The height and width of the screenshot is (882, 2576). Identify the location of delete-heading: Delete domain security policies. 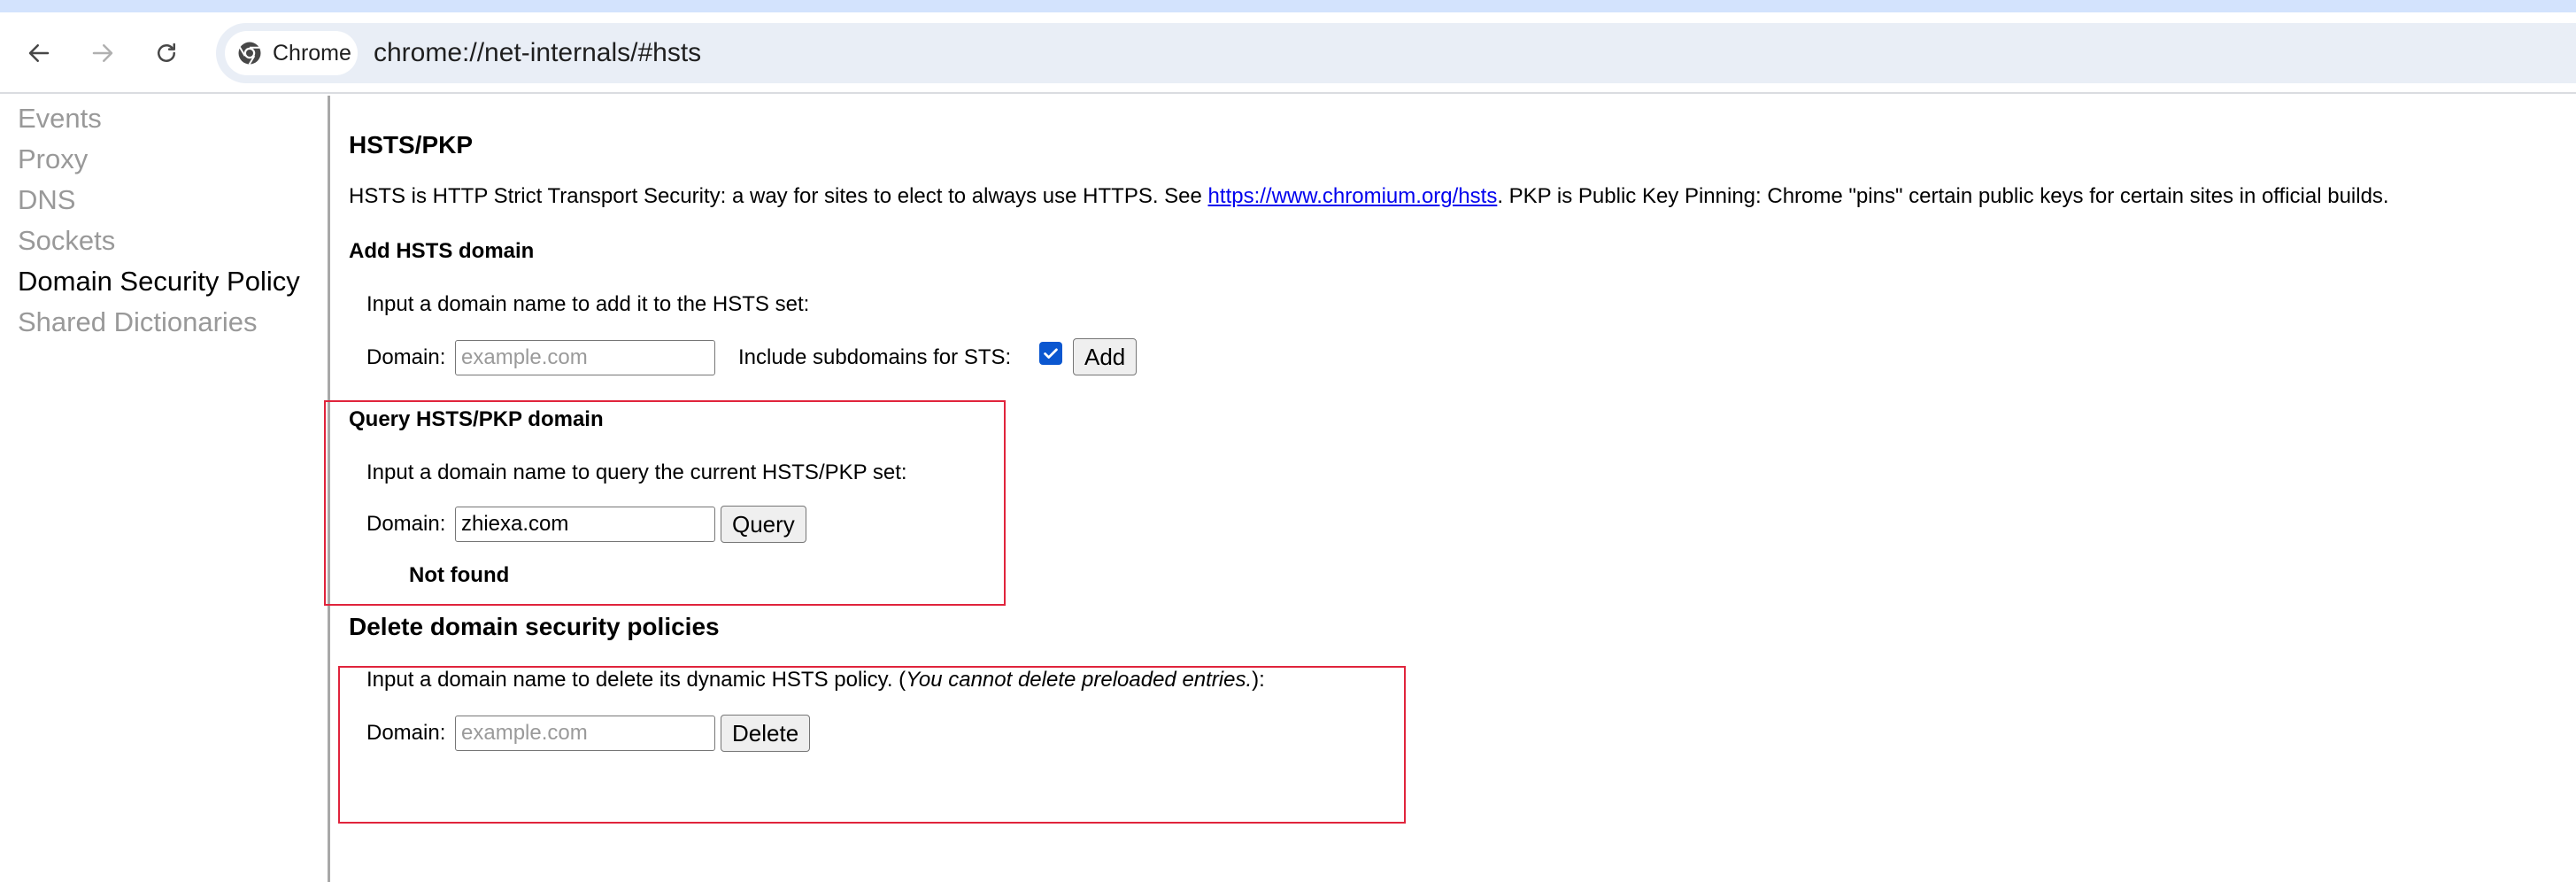
(534, 626).